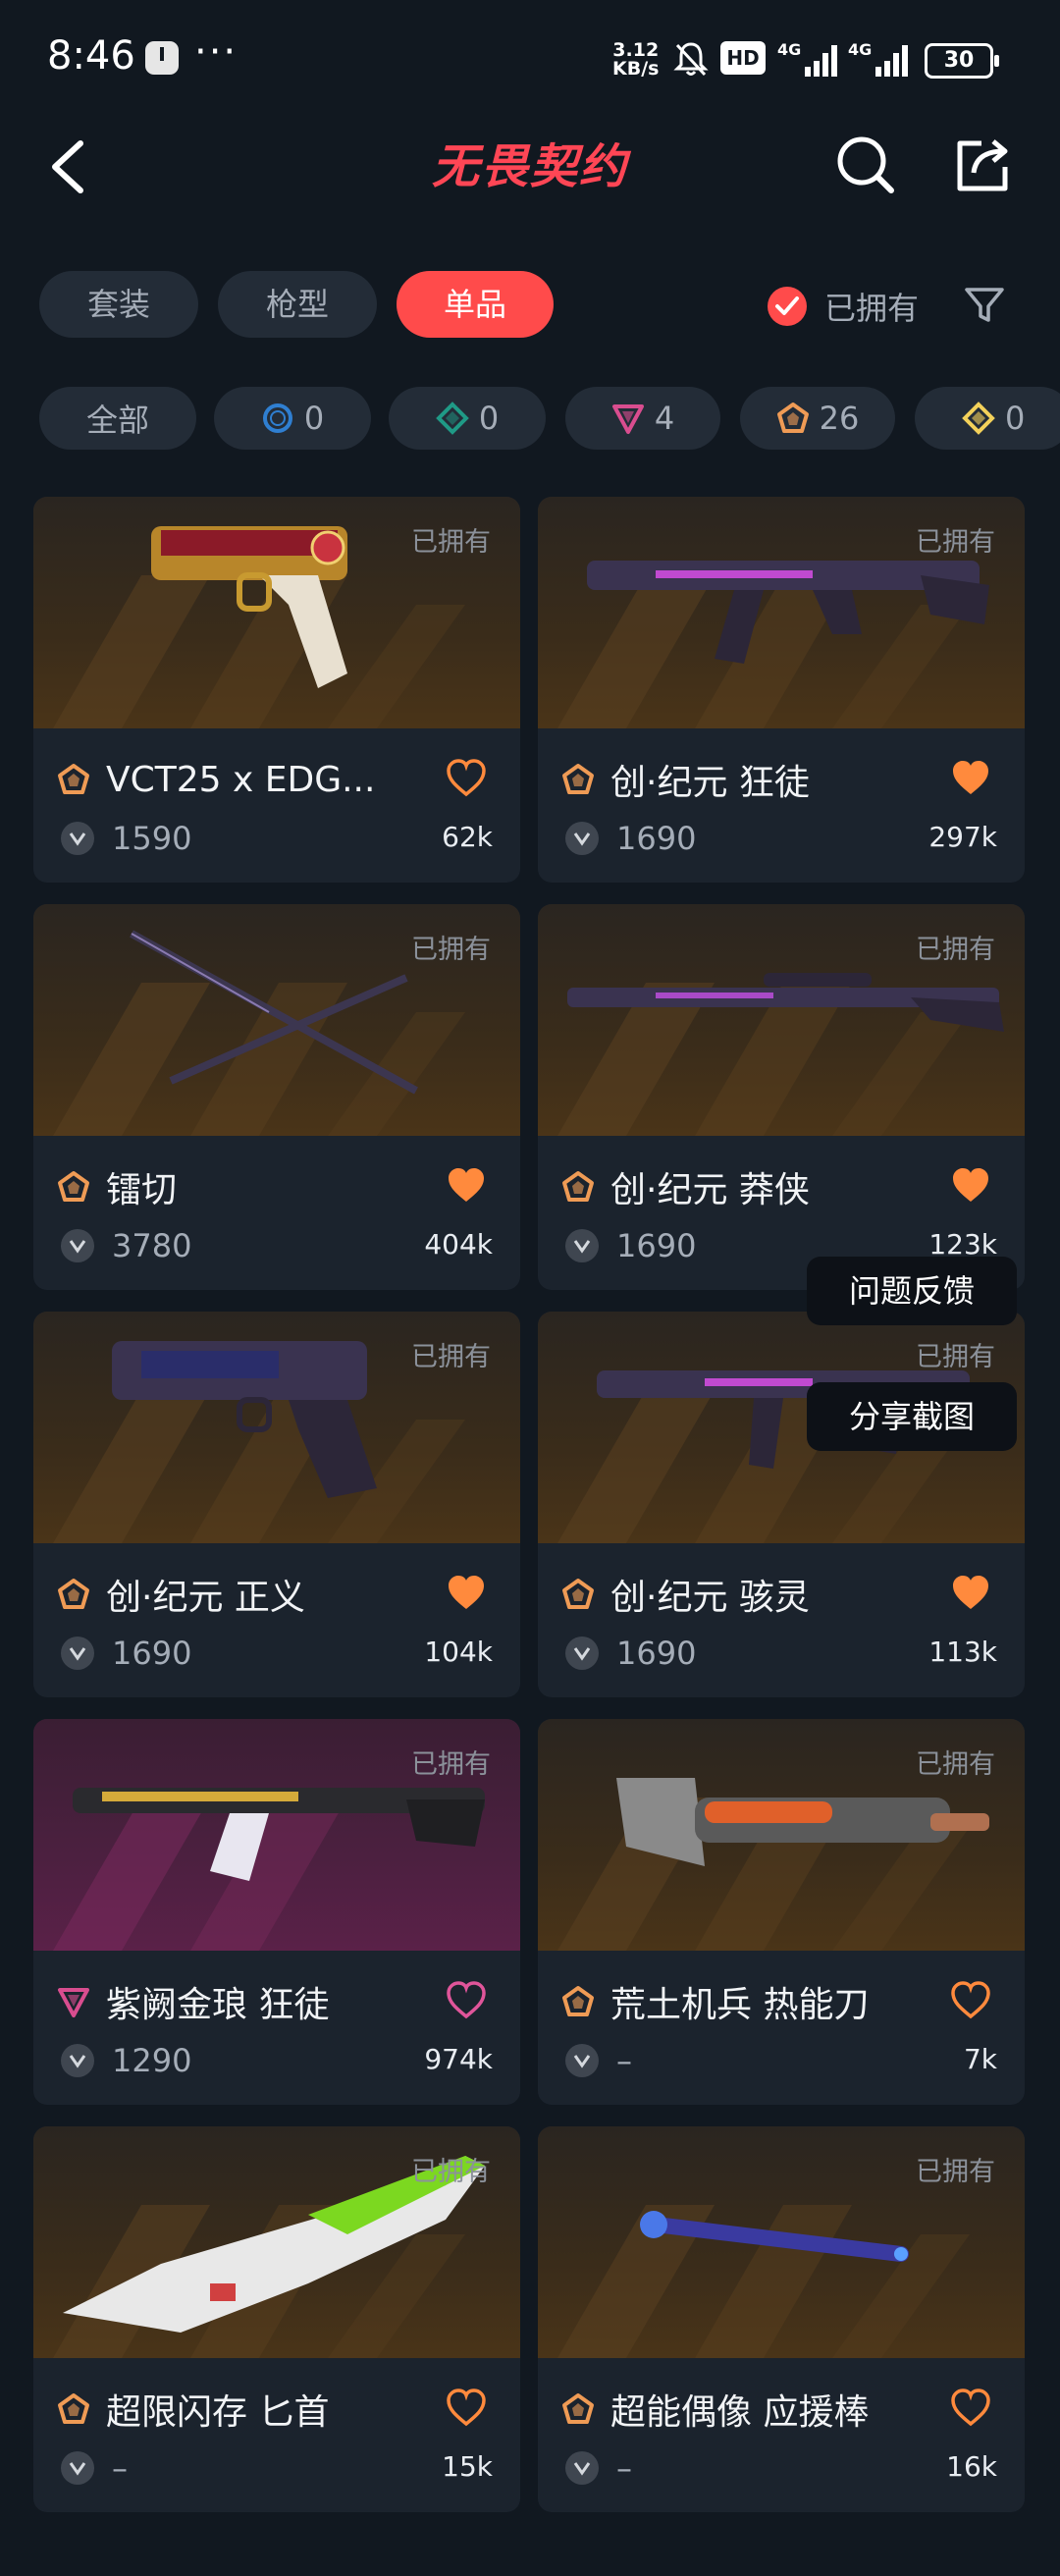  What do you see at coordinates (292, 418) in the screenshot?
I see `rarity-chip-select: 0` at bounding box center [292, 418].